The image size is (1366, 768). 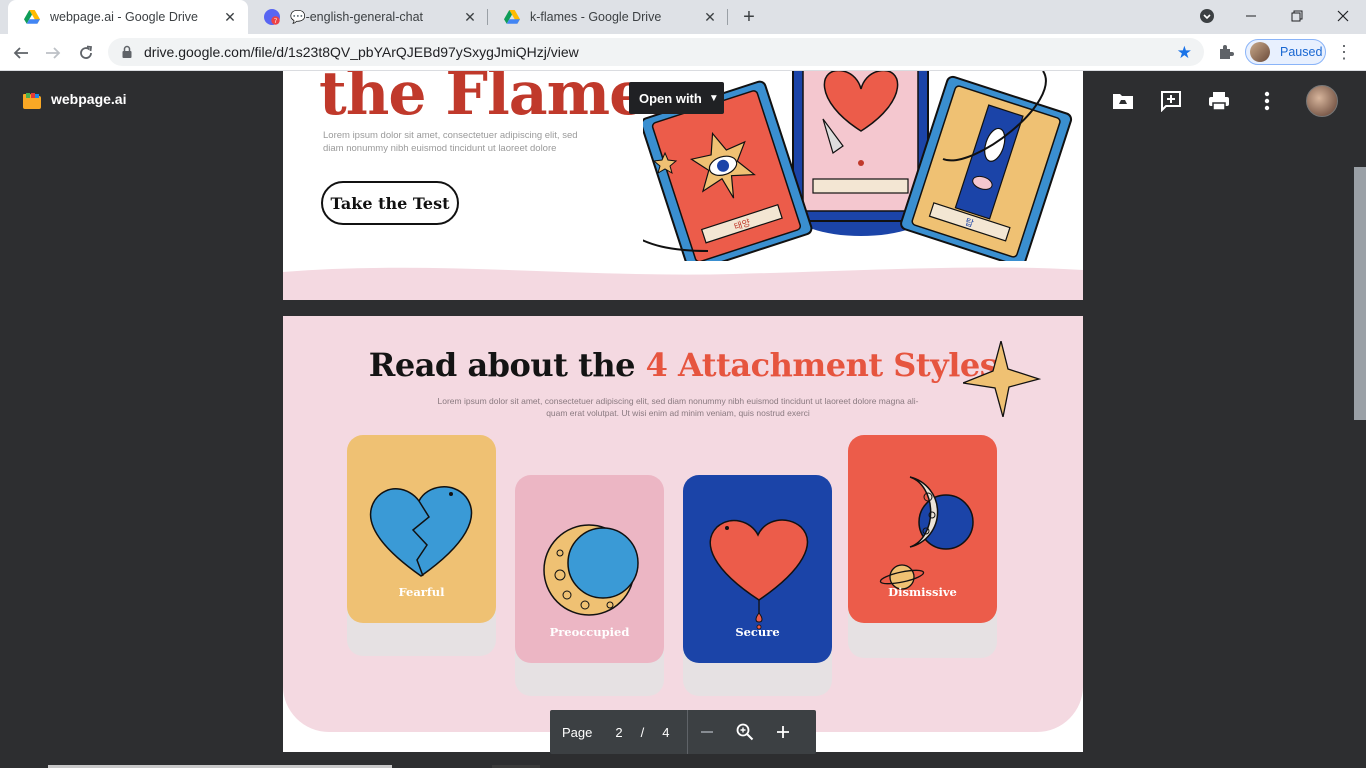 I want to click on zoom-reset-button, so click(x=745, y=732).